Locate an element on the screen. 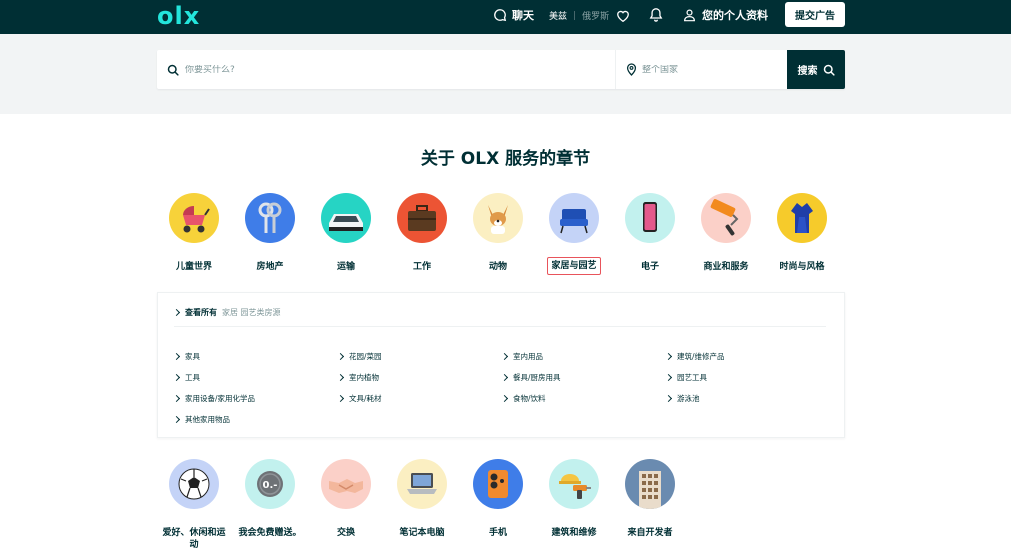 Image resolution: width=1011 pixels, height=553 pixels. category-label: 商业和服务 is located at coordinates (726, 267).